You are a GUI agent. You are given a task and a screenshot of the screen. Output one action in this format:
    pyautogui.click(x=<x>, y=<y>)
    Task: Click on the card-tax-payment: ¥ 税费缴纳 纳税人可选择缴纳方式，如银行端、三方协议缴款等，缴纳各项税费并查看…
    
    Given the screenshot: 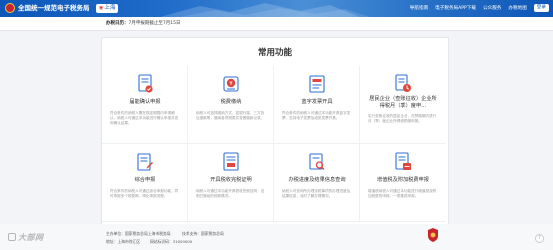 What is the action you would take?
    pyautogui.click(x=231, y=105)
    